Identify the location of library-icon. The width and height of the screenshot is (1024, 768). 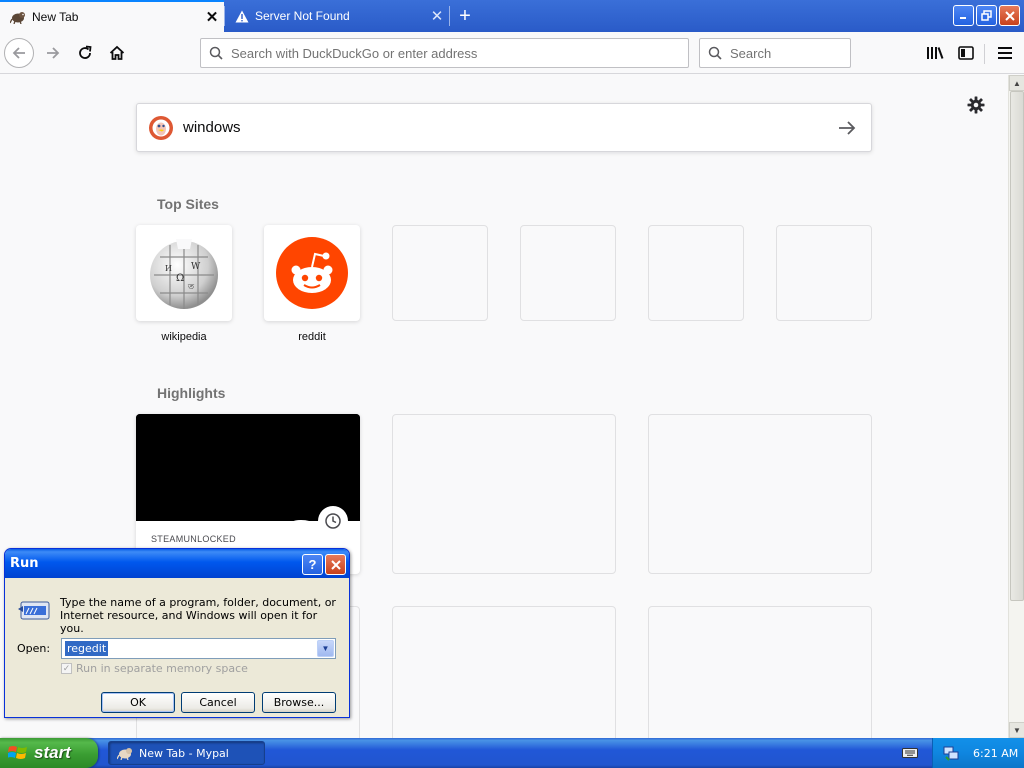
(935, 53).